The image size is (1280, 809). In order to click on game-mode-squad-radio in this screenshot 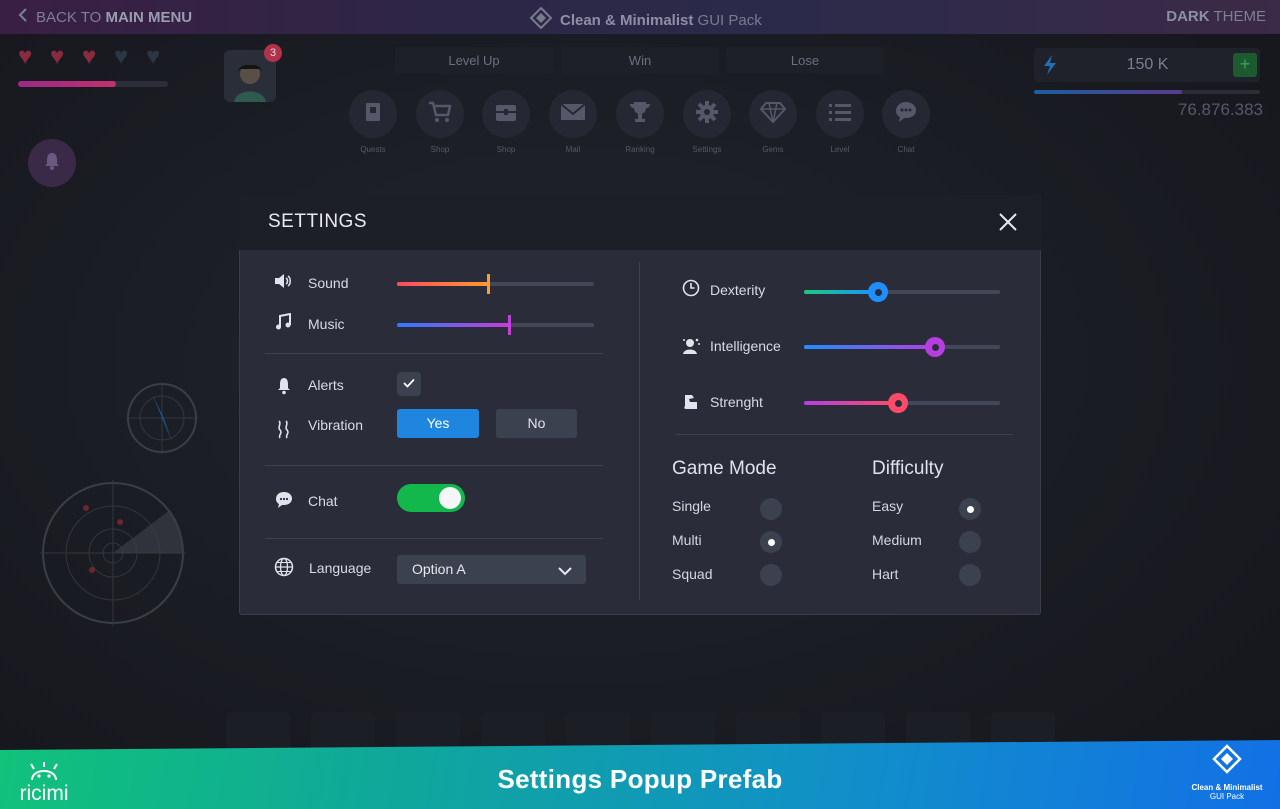, I will do `click(771, 575)`.